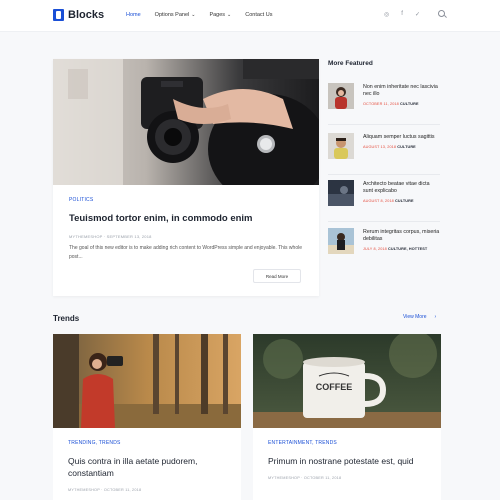 Image resolution: width=500 pixels, height=500 pixels. What do you see at coordinates (347, 381) in the screenshot?
I see `trend-post-image: COFFEE` at bounding box center [347, 381].